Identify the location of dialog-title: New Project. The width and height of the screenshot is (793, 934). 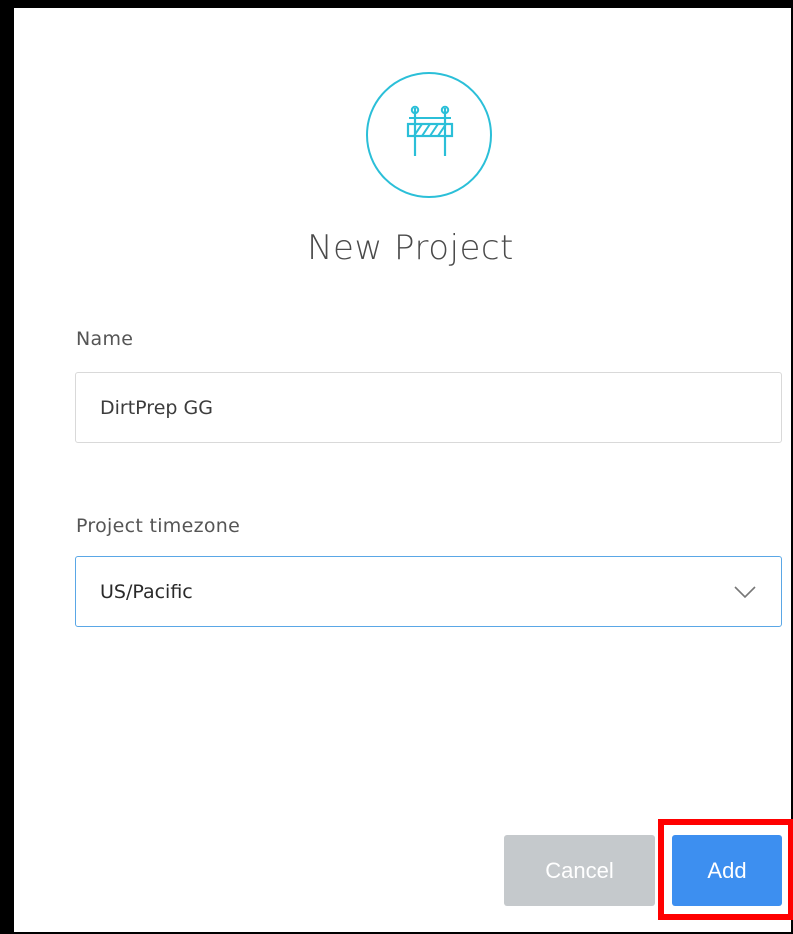
(410, 248).